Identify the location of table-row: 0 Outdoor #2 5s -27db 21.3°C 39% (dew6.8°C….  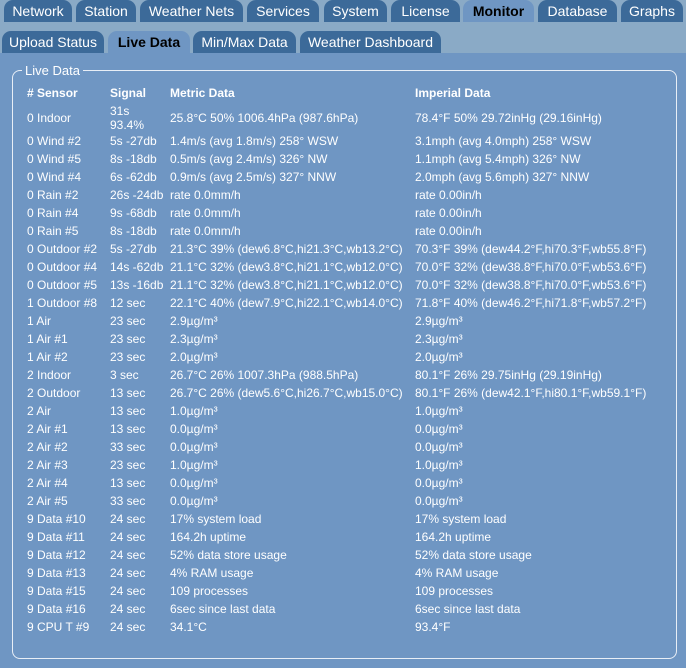
(343, 251).